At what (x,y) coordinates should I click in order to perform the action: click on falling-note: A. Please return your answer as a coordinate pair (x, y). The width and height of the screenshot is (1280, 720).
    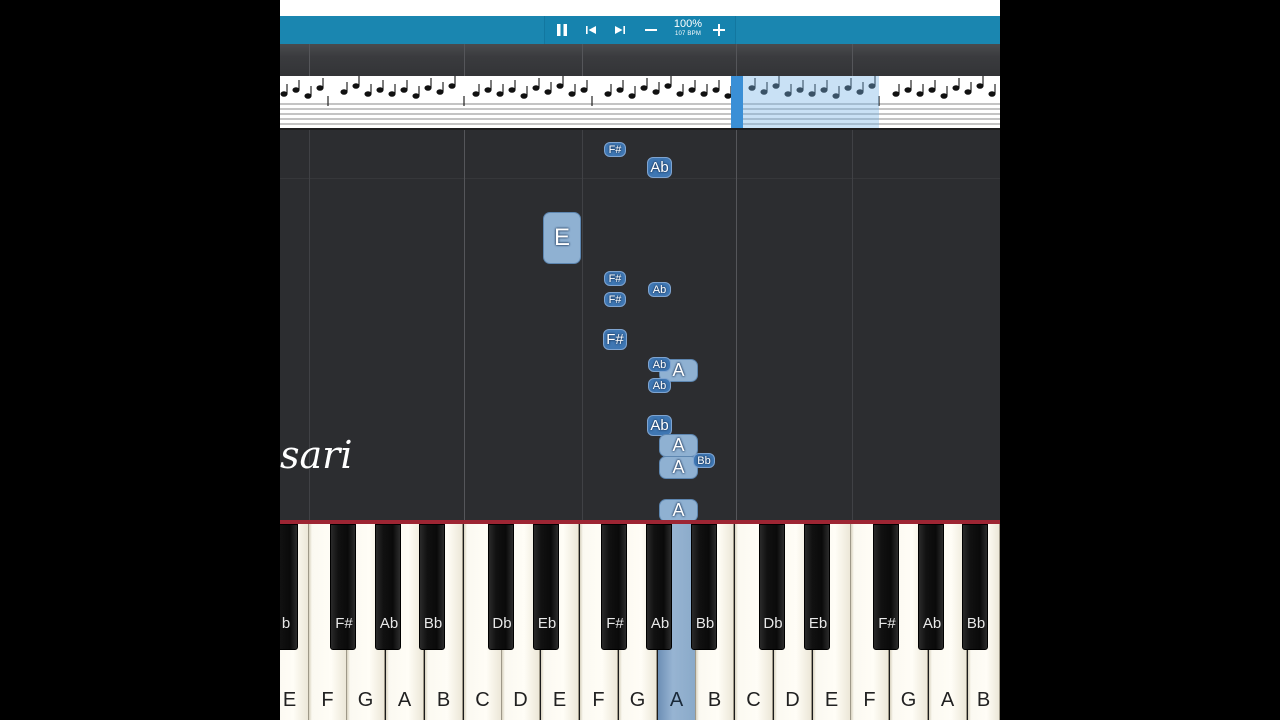
    Looking at the image, I should click on (678, 445).